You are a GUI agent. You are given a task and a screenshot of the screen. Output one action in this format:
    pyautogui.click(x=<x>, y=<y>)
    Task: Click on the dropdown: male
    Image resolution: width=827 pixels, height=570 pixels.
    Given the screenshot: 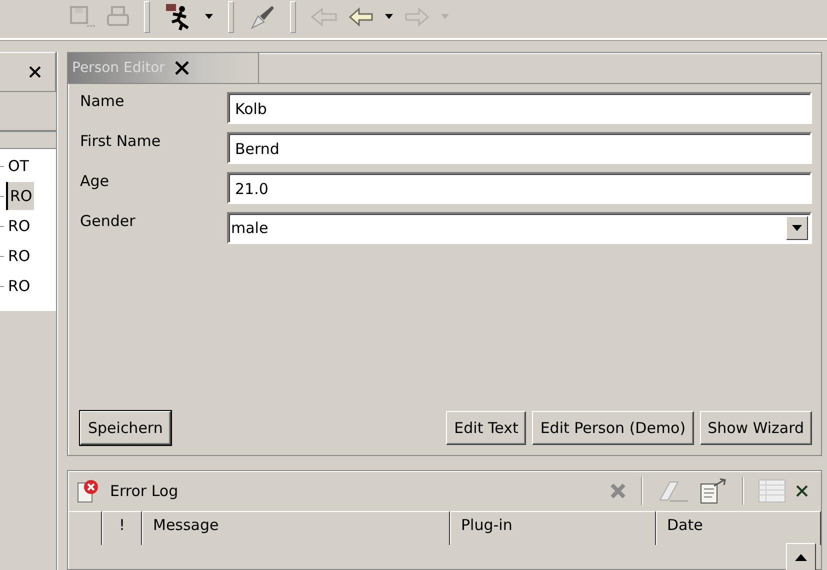 What is the action you would take?
    pyautogui.click(x=519, y=228)
    